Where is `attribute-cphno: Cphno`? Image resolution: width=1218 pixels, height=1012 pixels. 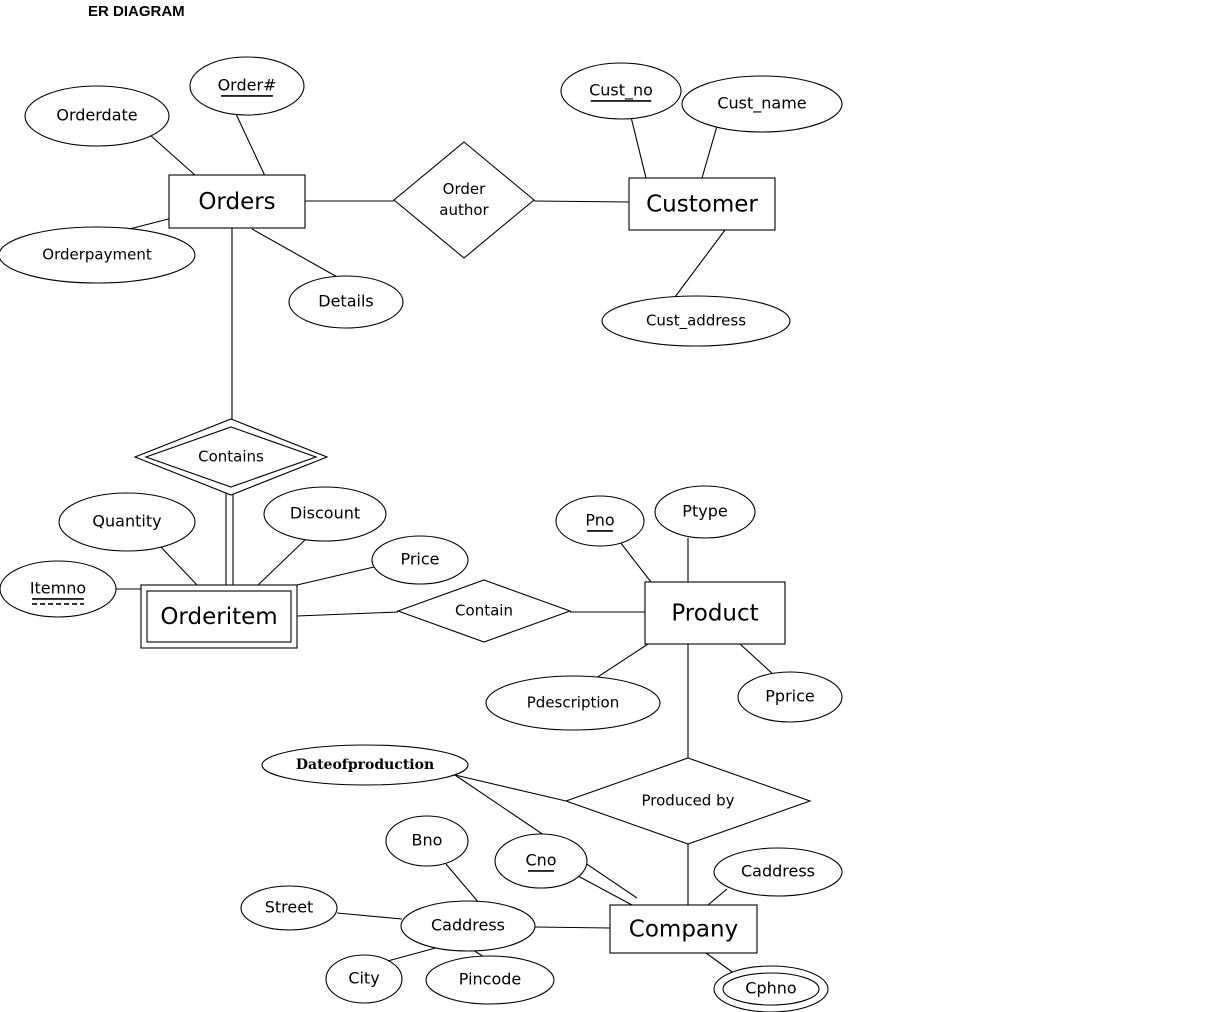
attribute-cphno: Cphno is located at coordinates (771, 988).